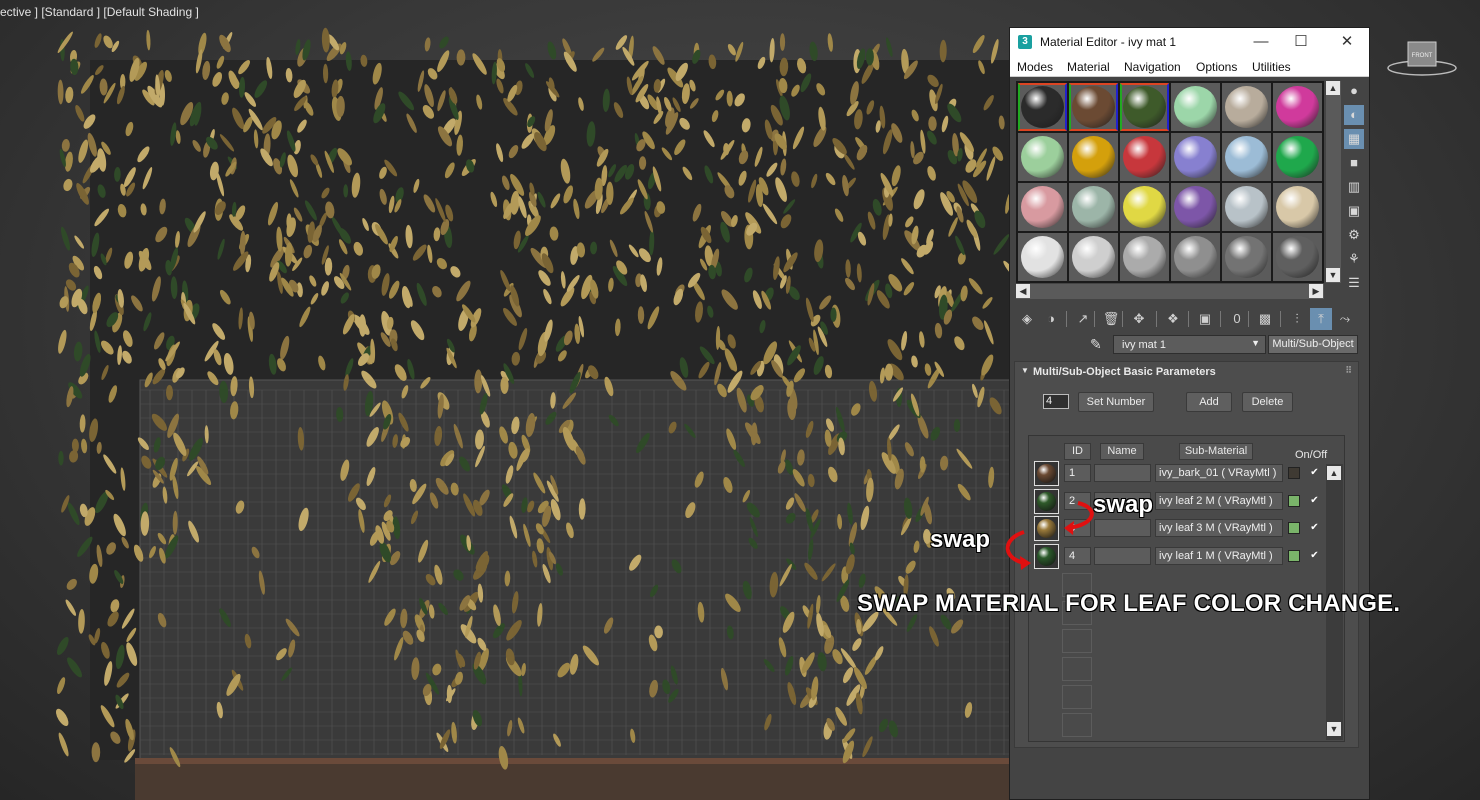  I want to click on swap-arrows-overlay, so click(1049, 535).